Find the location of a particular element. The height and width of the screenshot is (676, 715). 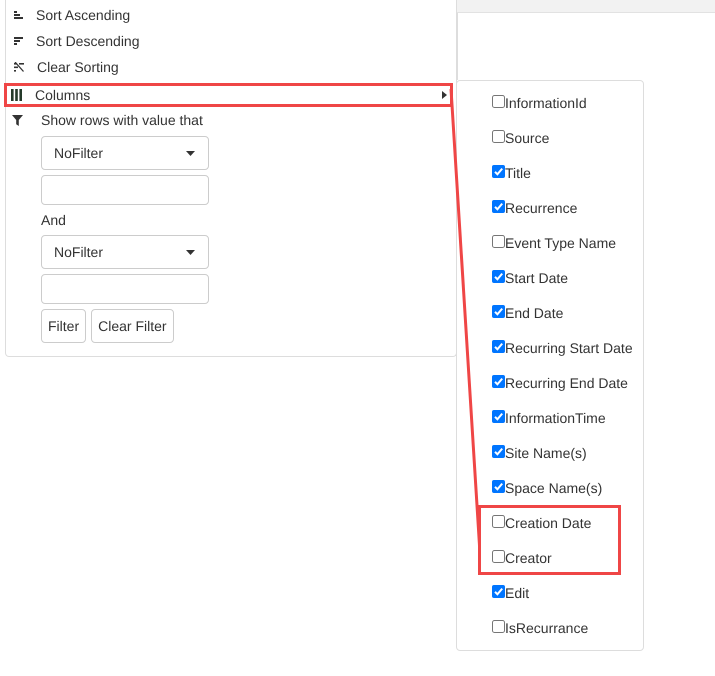

column-option: Space Name(s) is located at coordinates (550, 487).